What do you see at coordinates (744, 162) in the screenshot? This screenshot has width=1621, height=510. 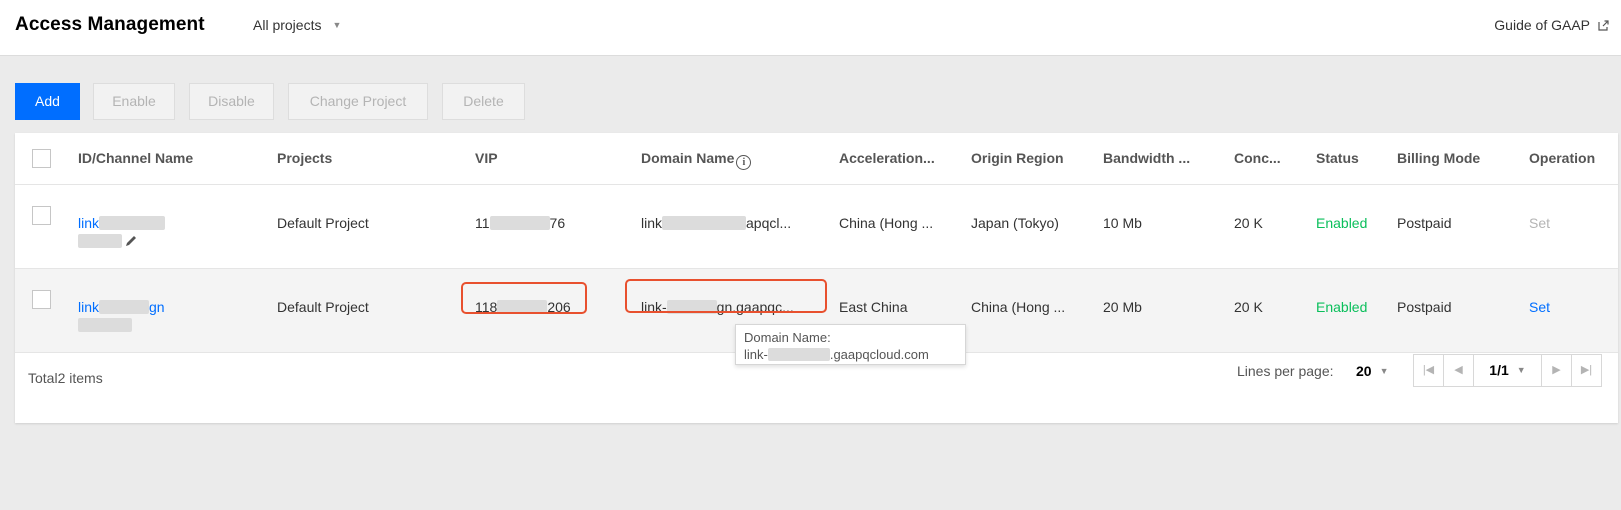 I see `info-icon: i` at bounding box center [744, 162].